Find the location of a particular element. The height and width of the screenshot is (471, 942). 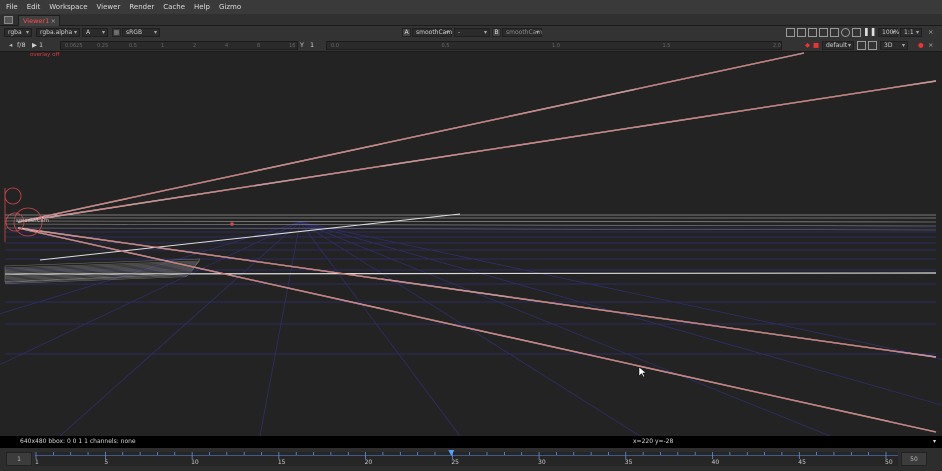

menu-item-file: File is located at coordinates (12, 7).